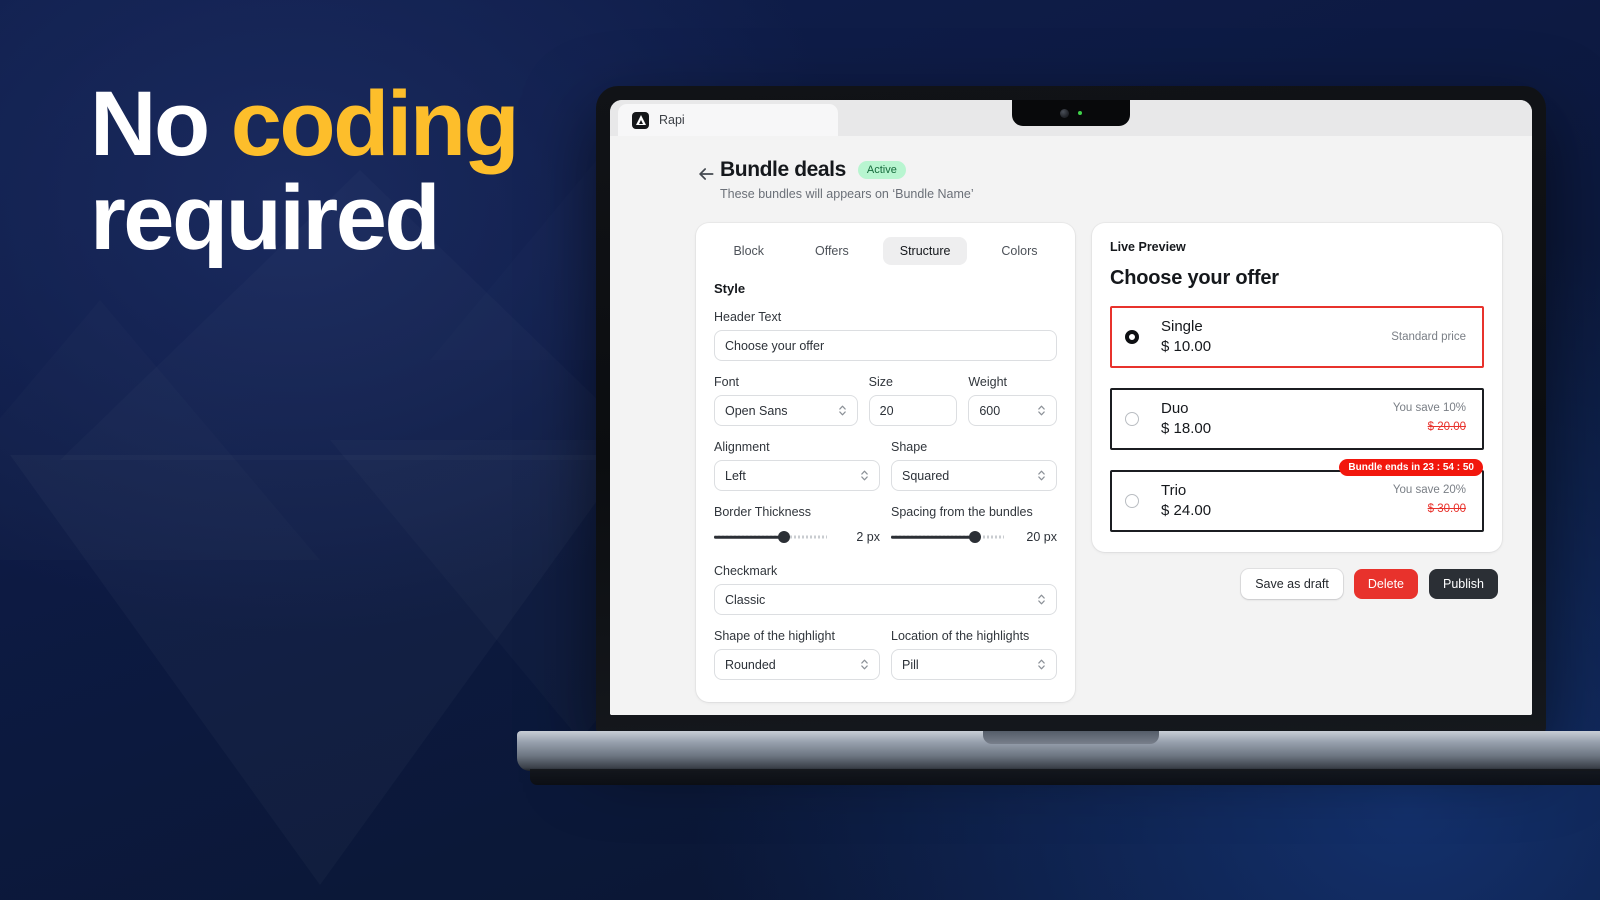 This screenshot has height=900, width=1600. What do you see at coordinates (1292, 584) in the screenshot?
I see `save-as-draft-button: Save as draft` at bounding box center [1292, 584].